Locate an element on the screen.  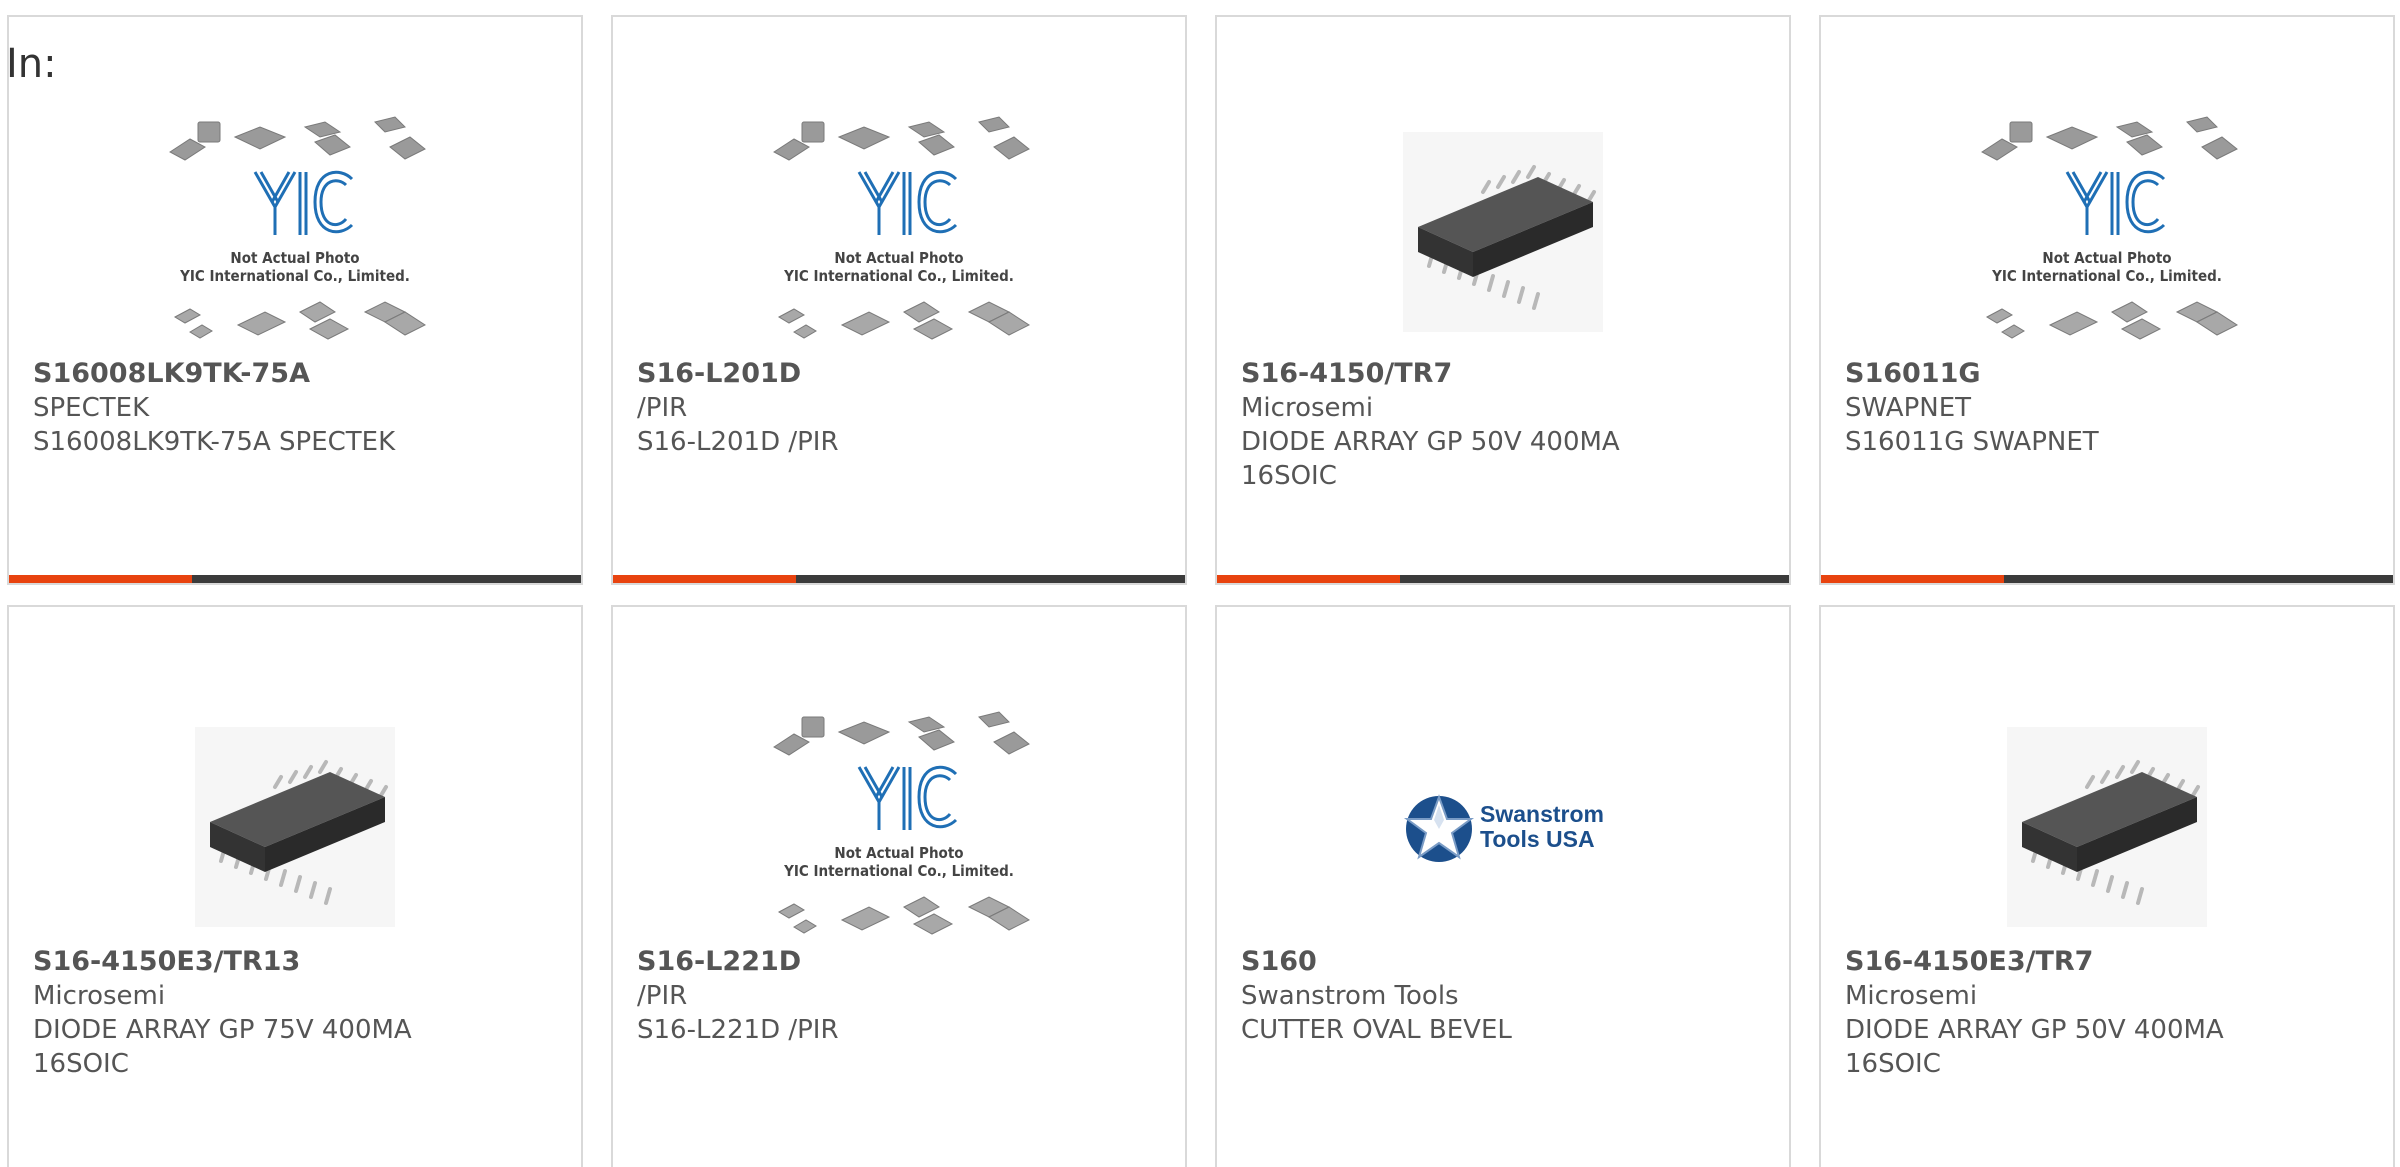
product-info: S16-L201D /PIR S16-L201D /PIR is located at coordinates (901, 408).